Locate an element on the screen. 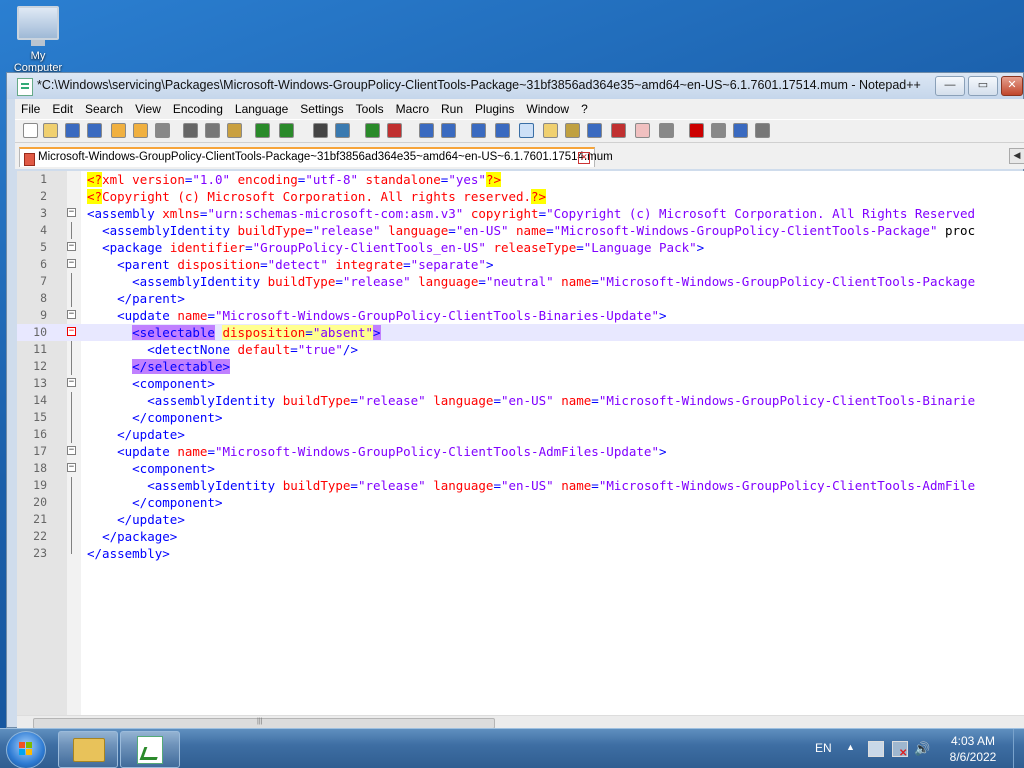 Image resolution: width=1024 pixels, height=768 pixels. redo-icon is located at coordinates (286, 130).